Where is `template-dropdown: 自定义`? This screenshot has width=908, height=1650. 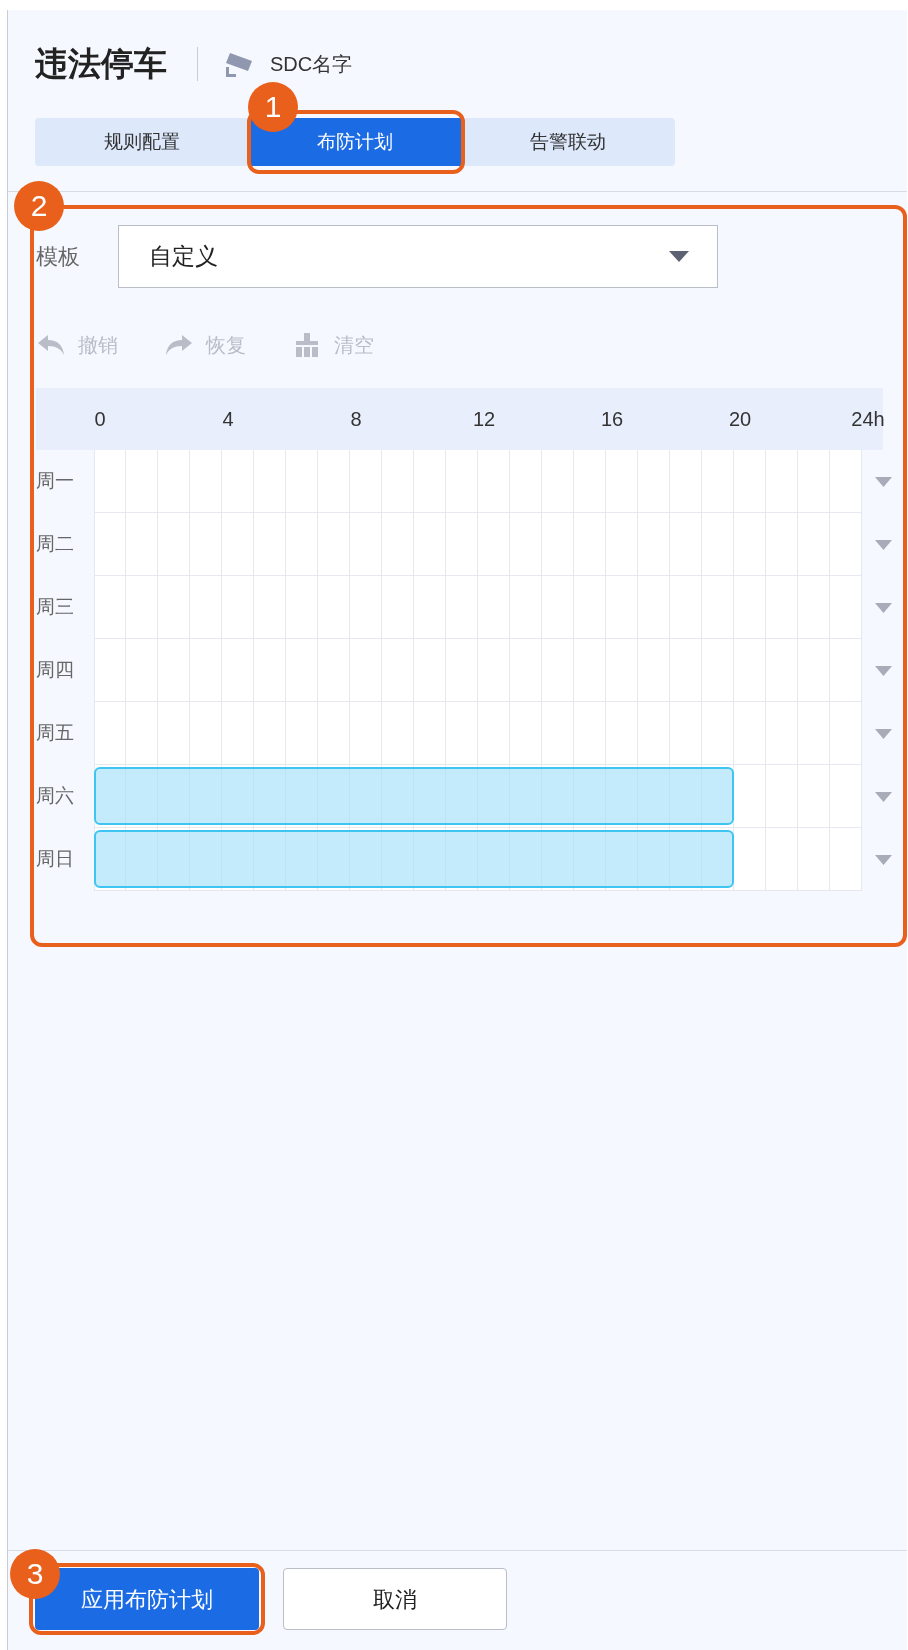 template-dropdown: 自定义 is located at coordinates (418, 256).